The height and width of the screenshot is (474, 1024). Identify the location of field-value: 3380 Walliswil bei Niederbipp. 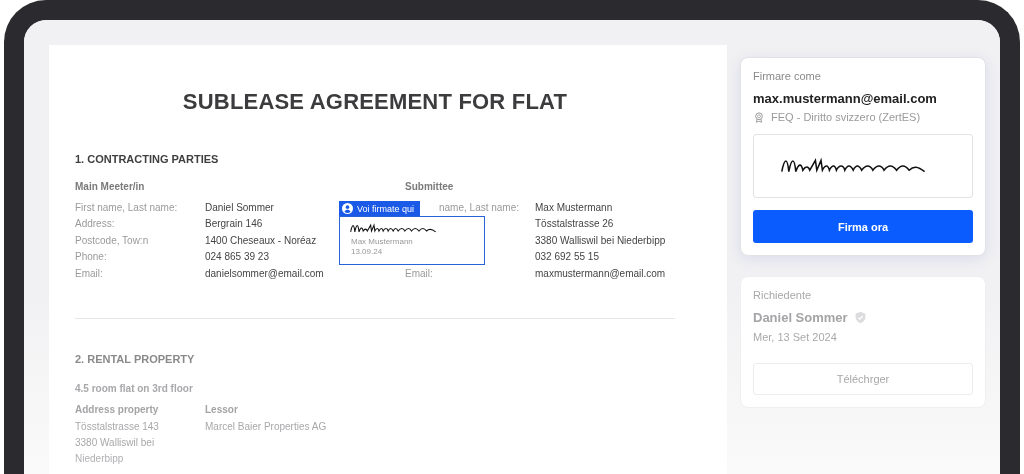
(600, 240).